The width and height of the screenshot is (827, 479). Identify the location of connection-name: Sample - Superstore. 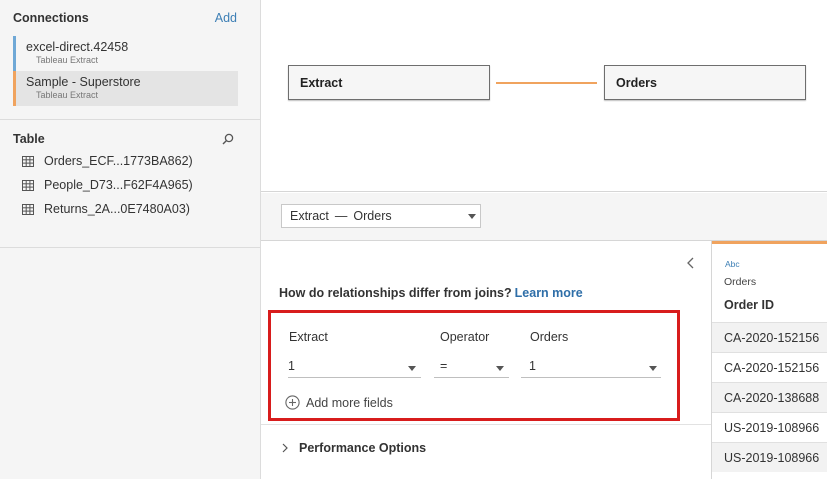
(83, 82).